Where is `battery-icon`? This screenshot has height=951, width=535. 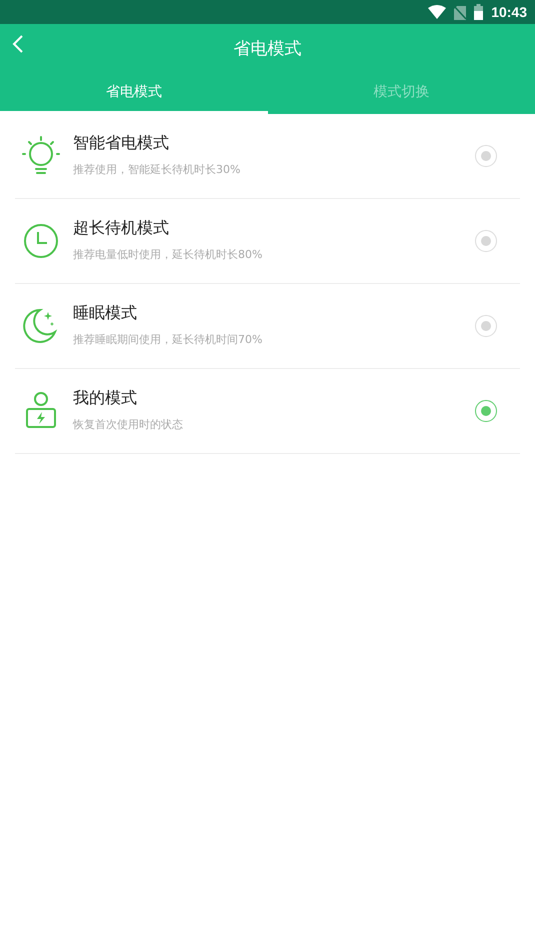
battery-icon is located at coordinates (479, 12).